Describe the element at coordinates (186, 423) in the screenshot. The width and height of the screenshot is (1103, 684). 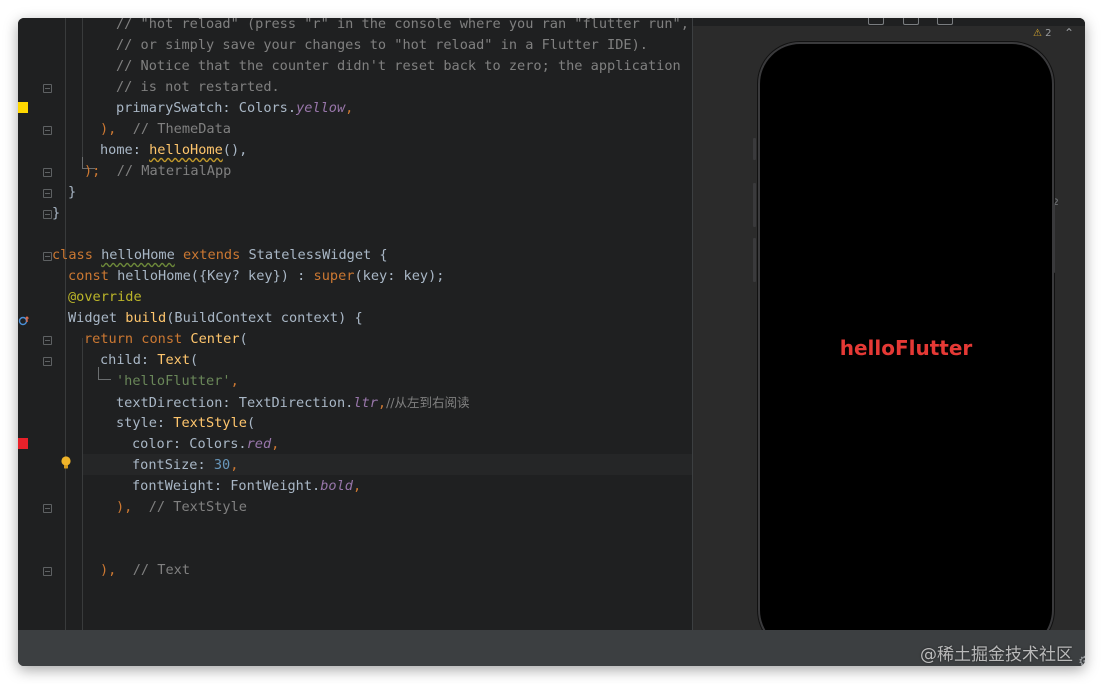
I see `code-line-19: style: TextStyle(` at that location.